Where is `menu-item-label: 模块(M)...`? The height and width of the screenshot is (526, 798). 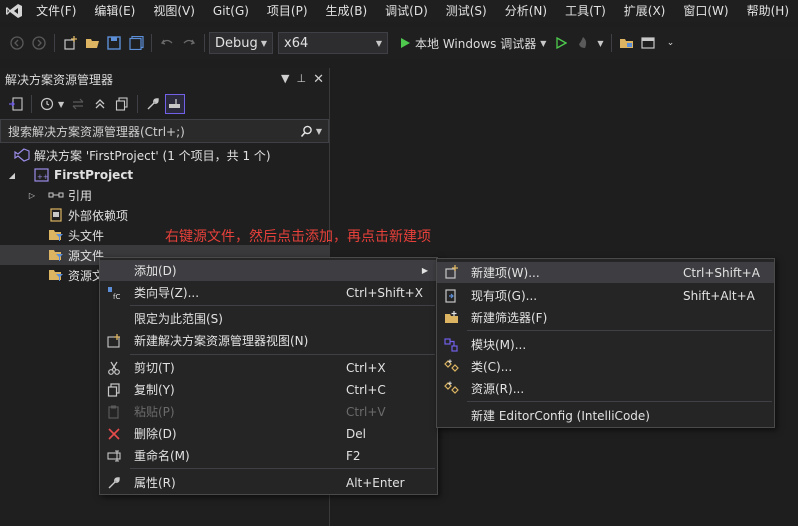 menu-item-label: 模块(M)... is located at coordinates (499, 345).